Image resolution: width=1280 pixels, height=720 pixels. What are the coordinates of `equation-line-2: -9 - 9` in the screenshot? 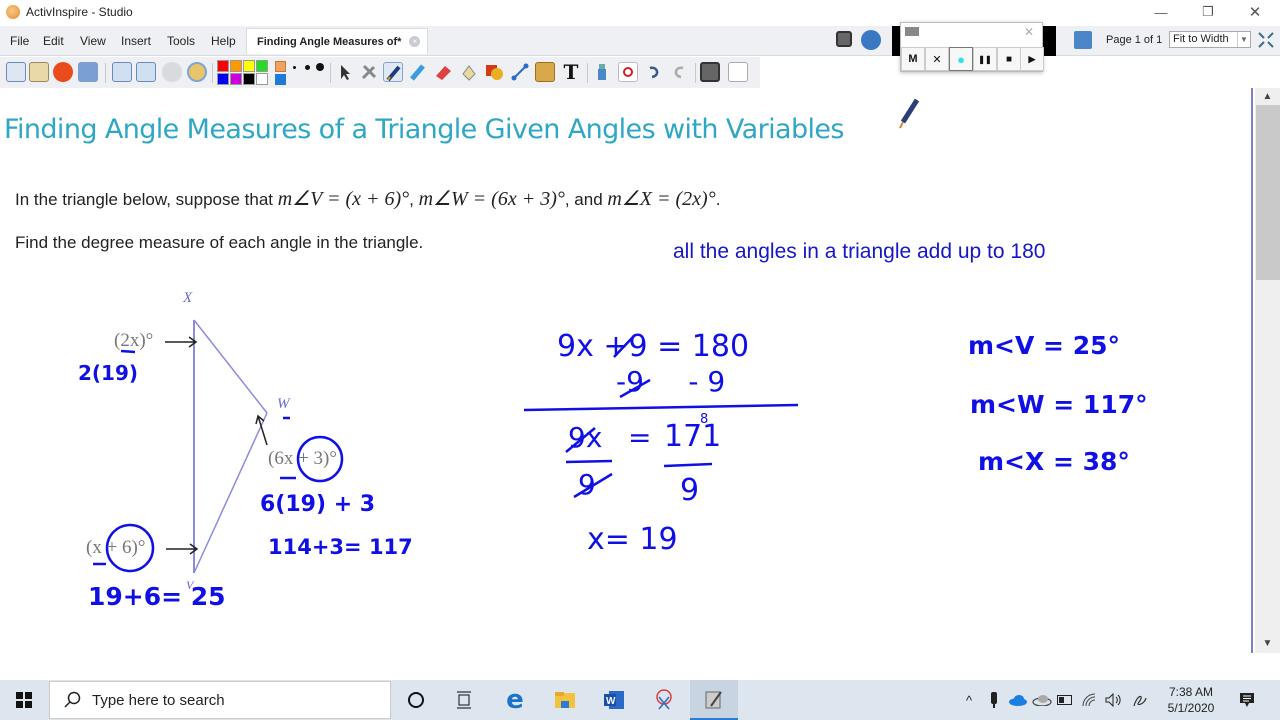 It's located at (671, 381).